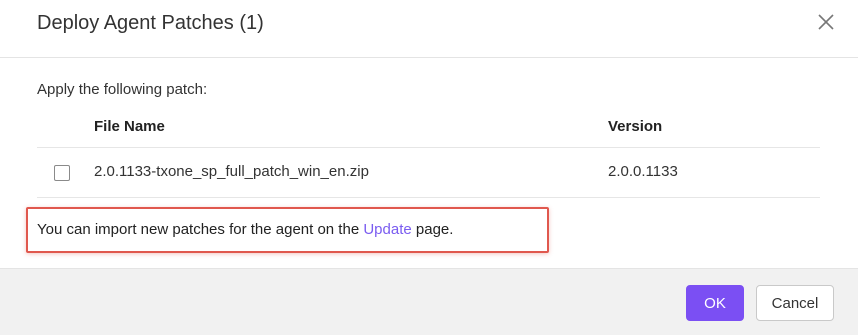  Describe the element at coordinates (387, 229) in the screenshot. I see `update-page-link: Update` at that location.